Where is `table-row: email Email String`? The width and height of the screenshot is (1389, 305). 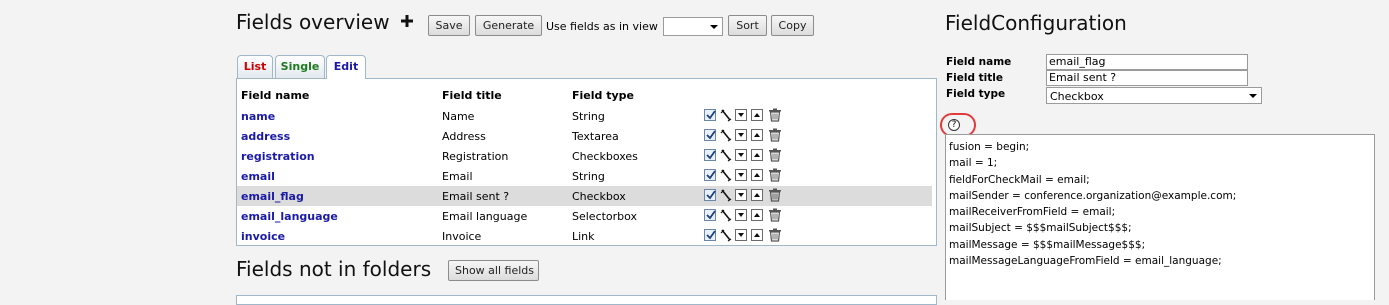
table-row: email Email String is located at coordinates (584, 176).